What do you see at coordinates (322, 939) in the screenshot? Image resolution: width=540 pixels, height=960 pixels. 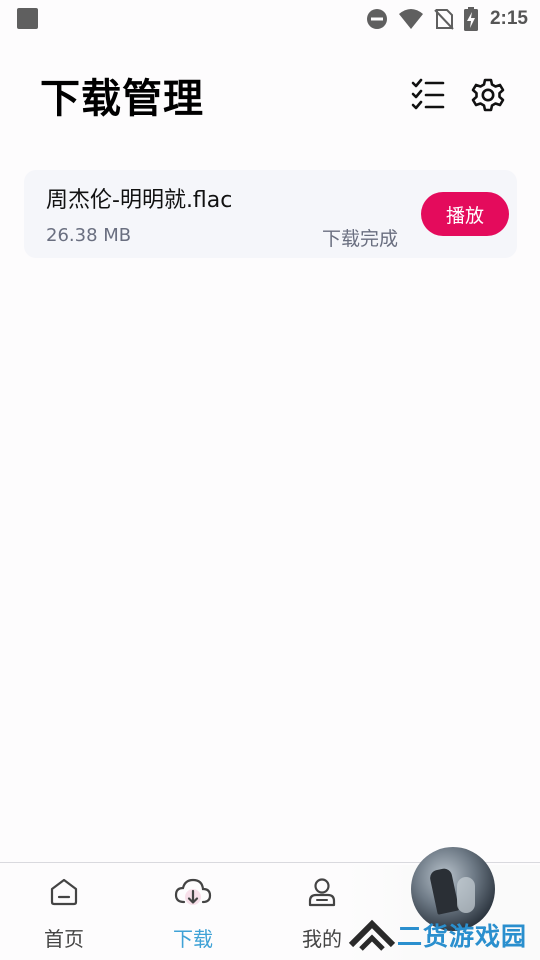 I see `nav-label-mine: 我的` at bounding box center [322, 939].